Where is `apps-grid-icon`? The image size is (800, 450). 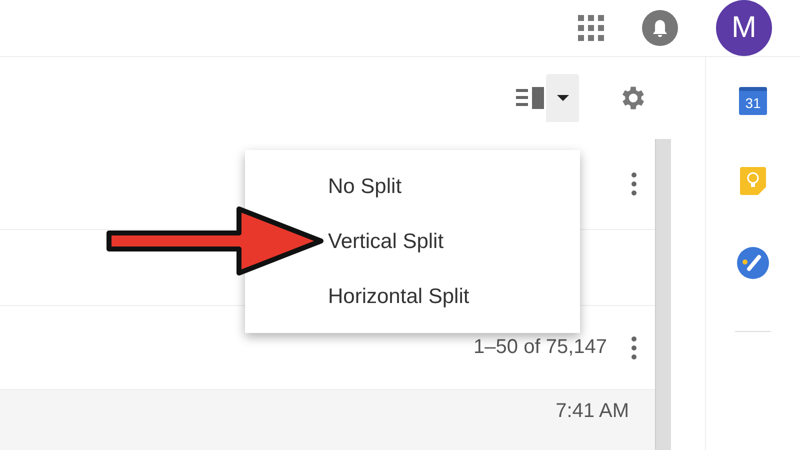 apps-grid-icon is located at coordinates (591, 28).